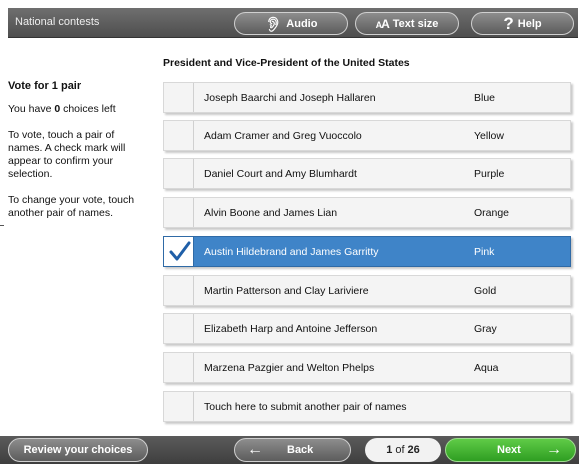 The image size is (579, 464). What do you see at coordinates (280, 174) in the screenshot?
I see `candidate-names: Daniel Court and Amy Blumhardt` at bounding box center [280, 174].